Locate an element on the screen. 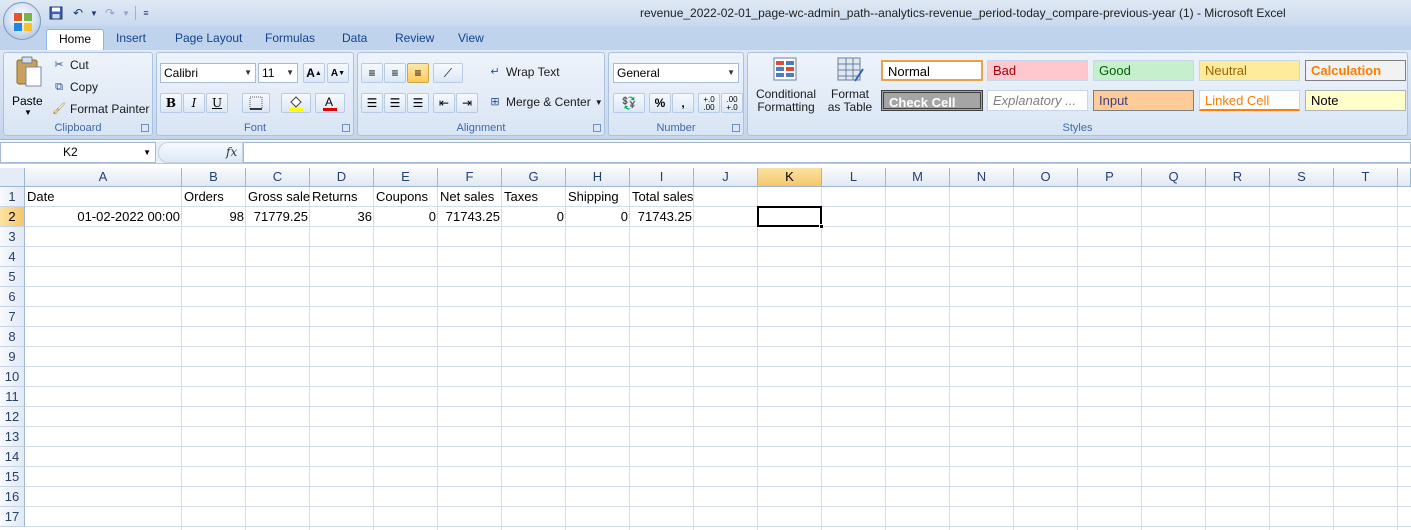 The image size is (1411, 530). clipboard-launcher-icon is located at coordinates (145, 128).